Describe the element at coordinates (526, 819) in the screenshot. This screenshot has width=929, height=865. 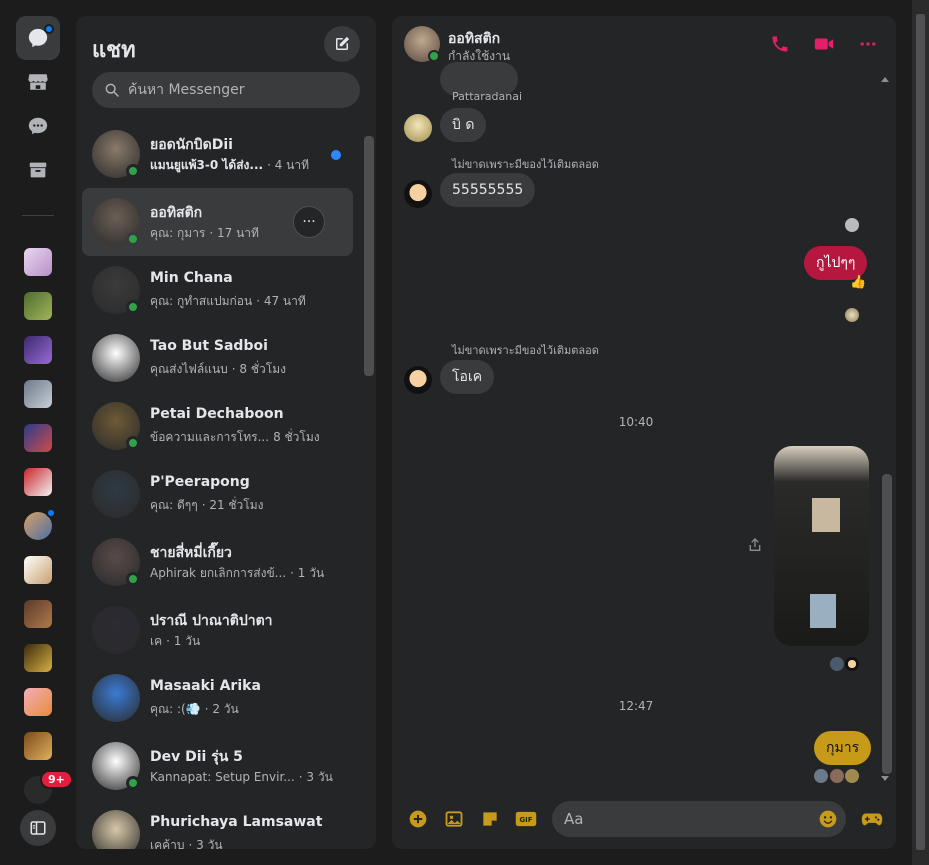
I see `gif-button: GIF` at that location.